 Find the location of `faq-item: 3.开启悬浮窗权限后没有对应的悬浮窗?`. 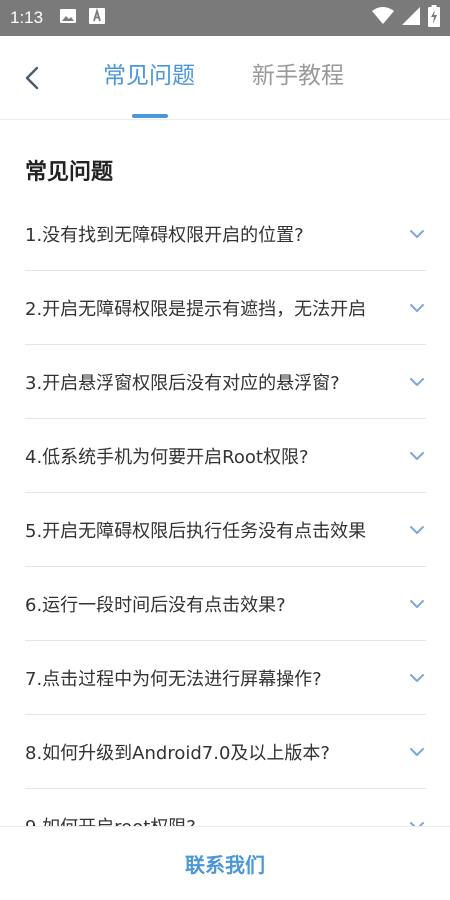

faq-item: 3.开启悬浮窗权限后没有对应的悬浮窗? is located at coordinates (225, 382).